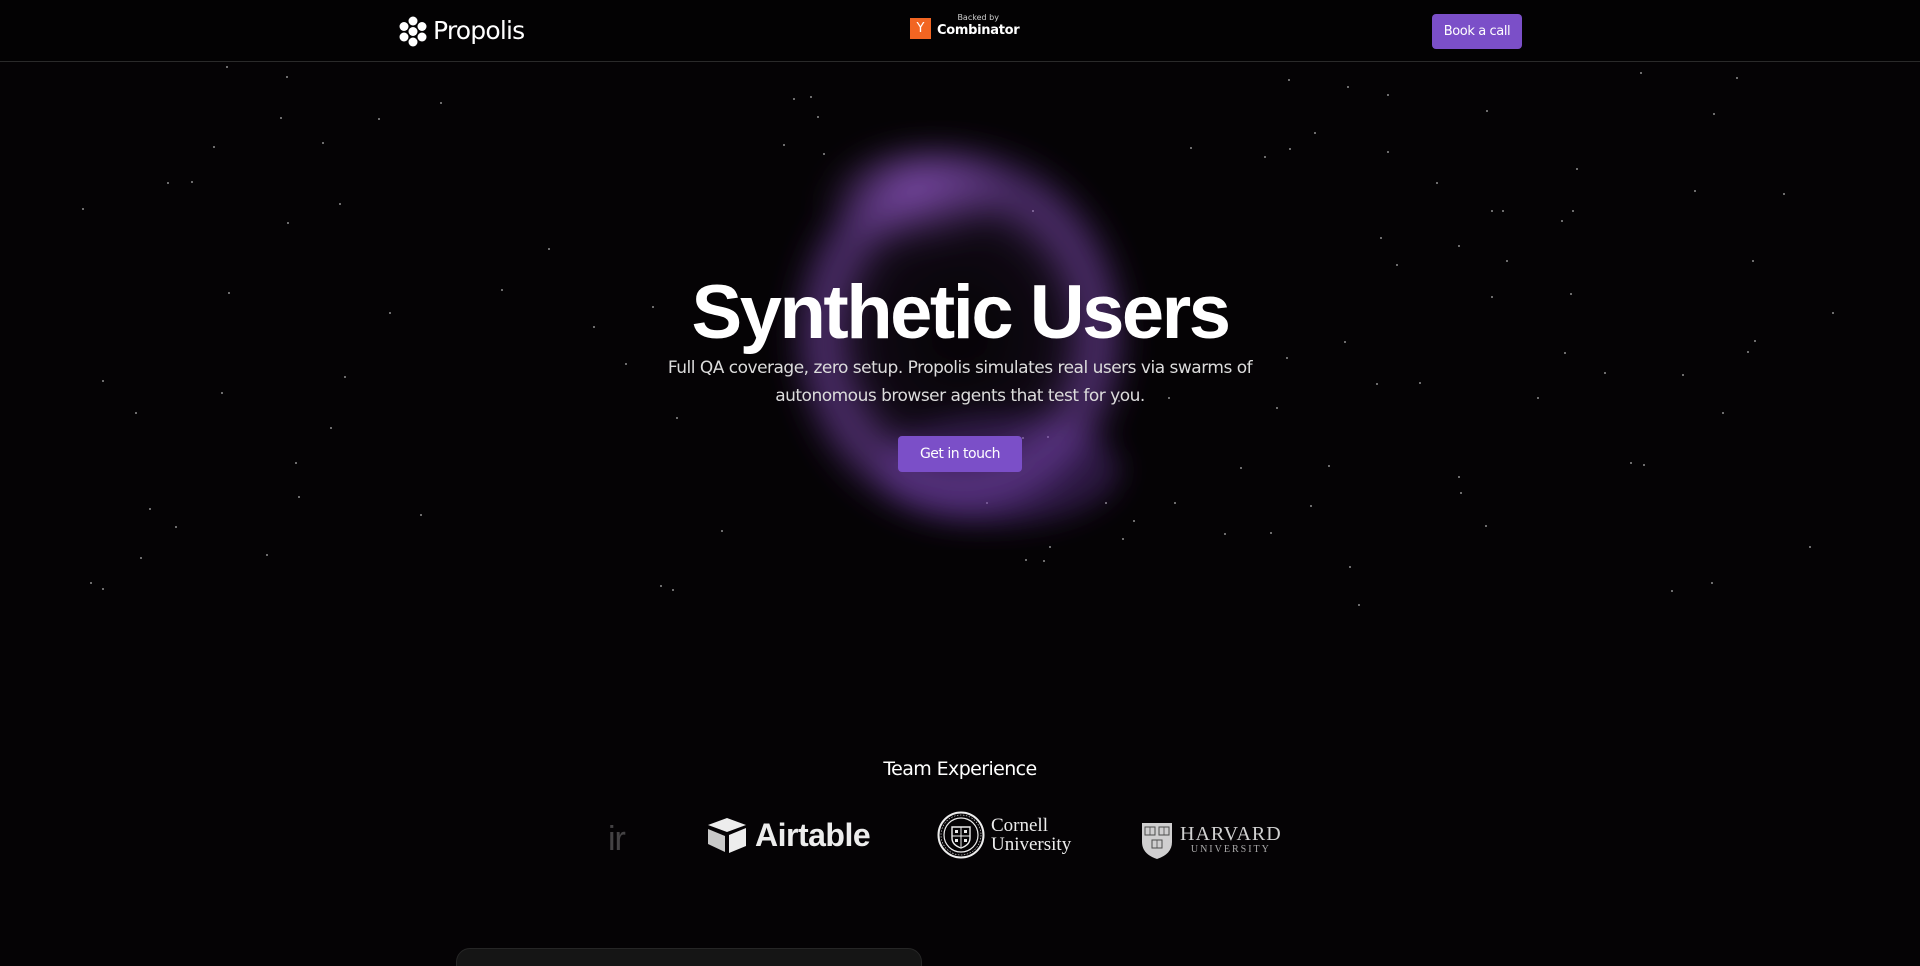 The height and width of the screenshot is (966, 1920). What do you see at coordinates (978, 30) in the screenshot?
I see `combinator-label: Combinator` at bounding box center [978, 30].